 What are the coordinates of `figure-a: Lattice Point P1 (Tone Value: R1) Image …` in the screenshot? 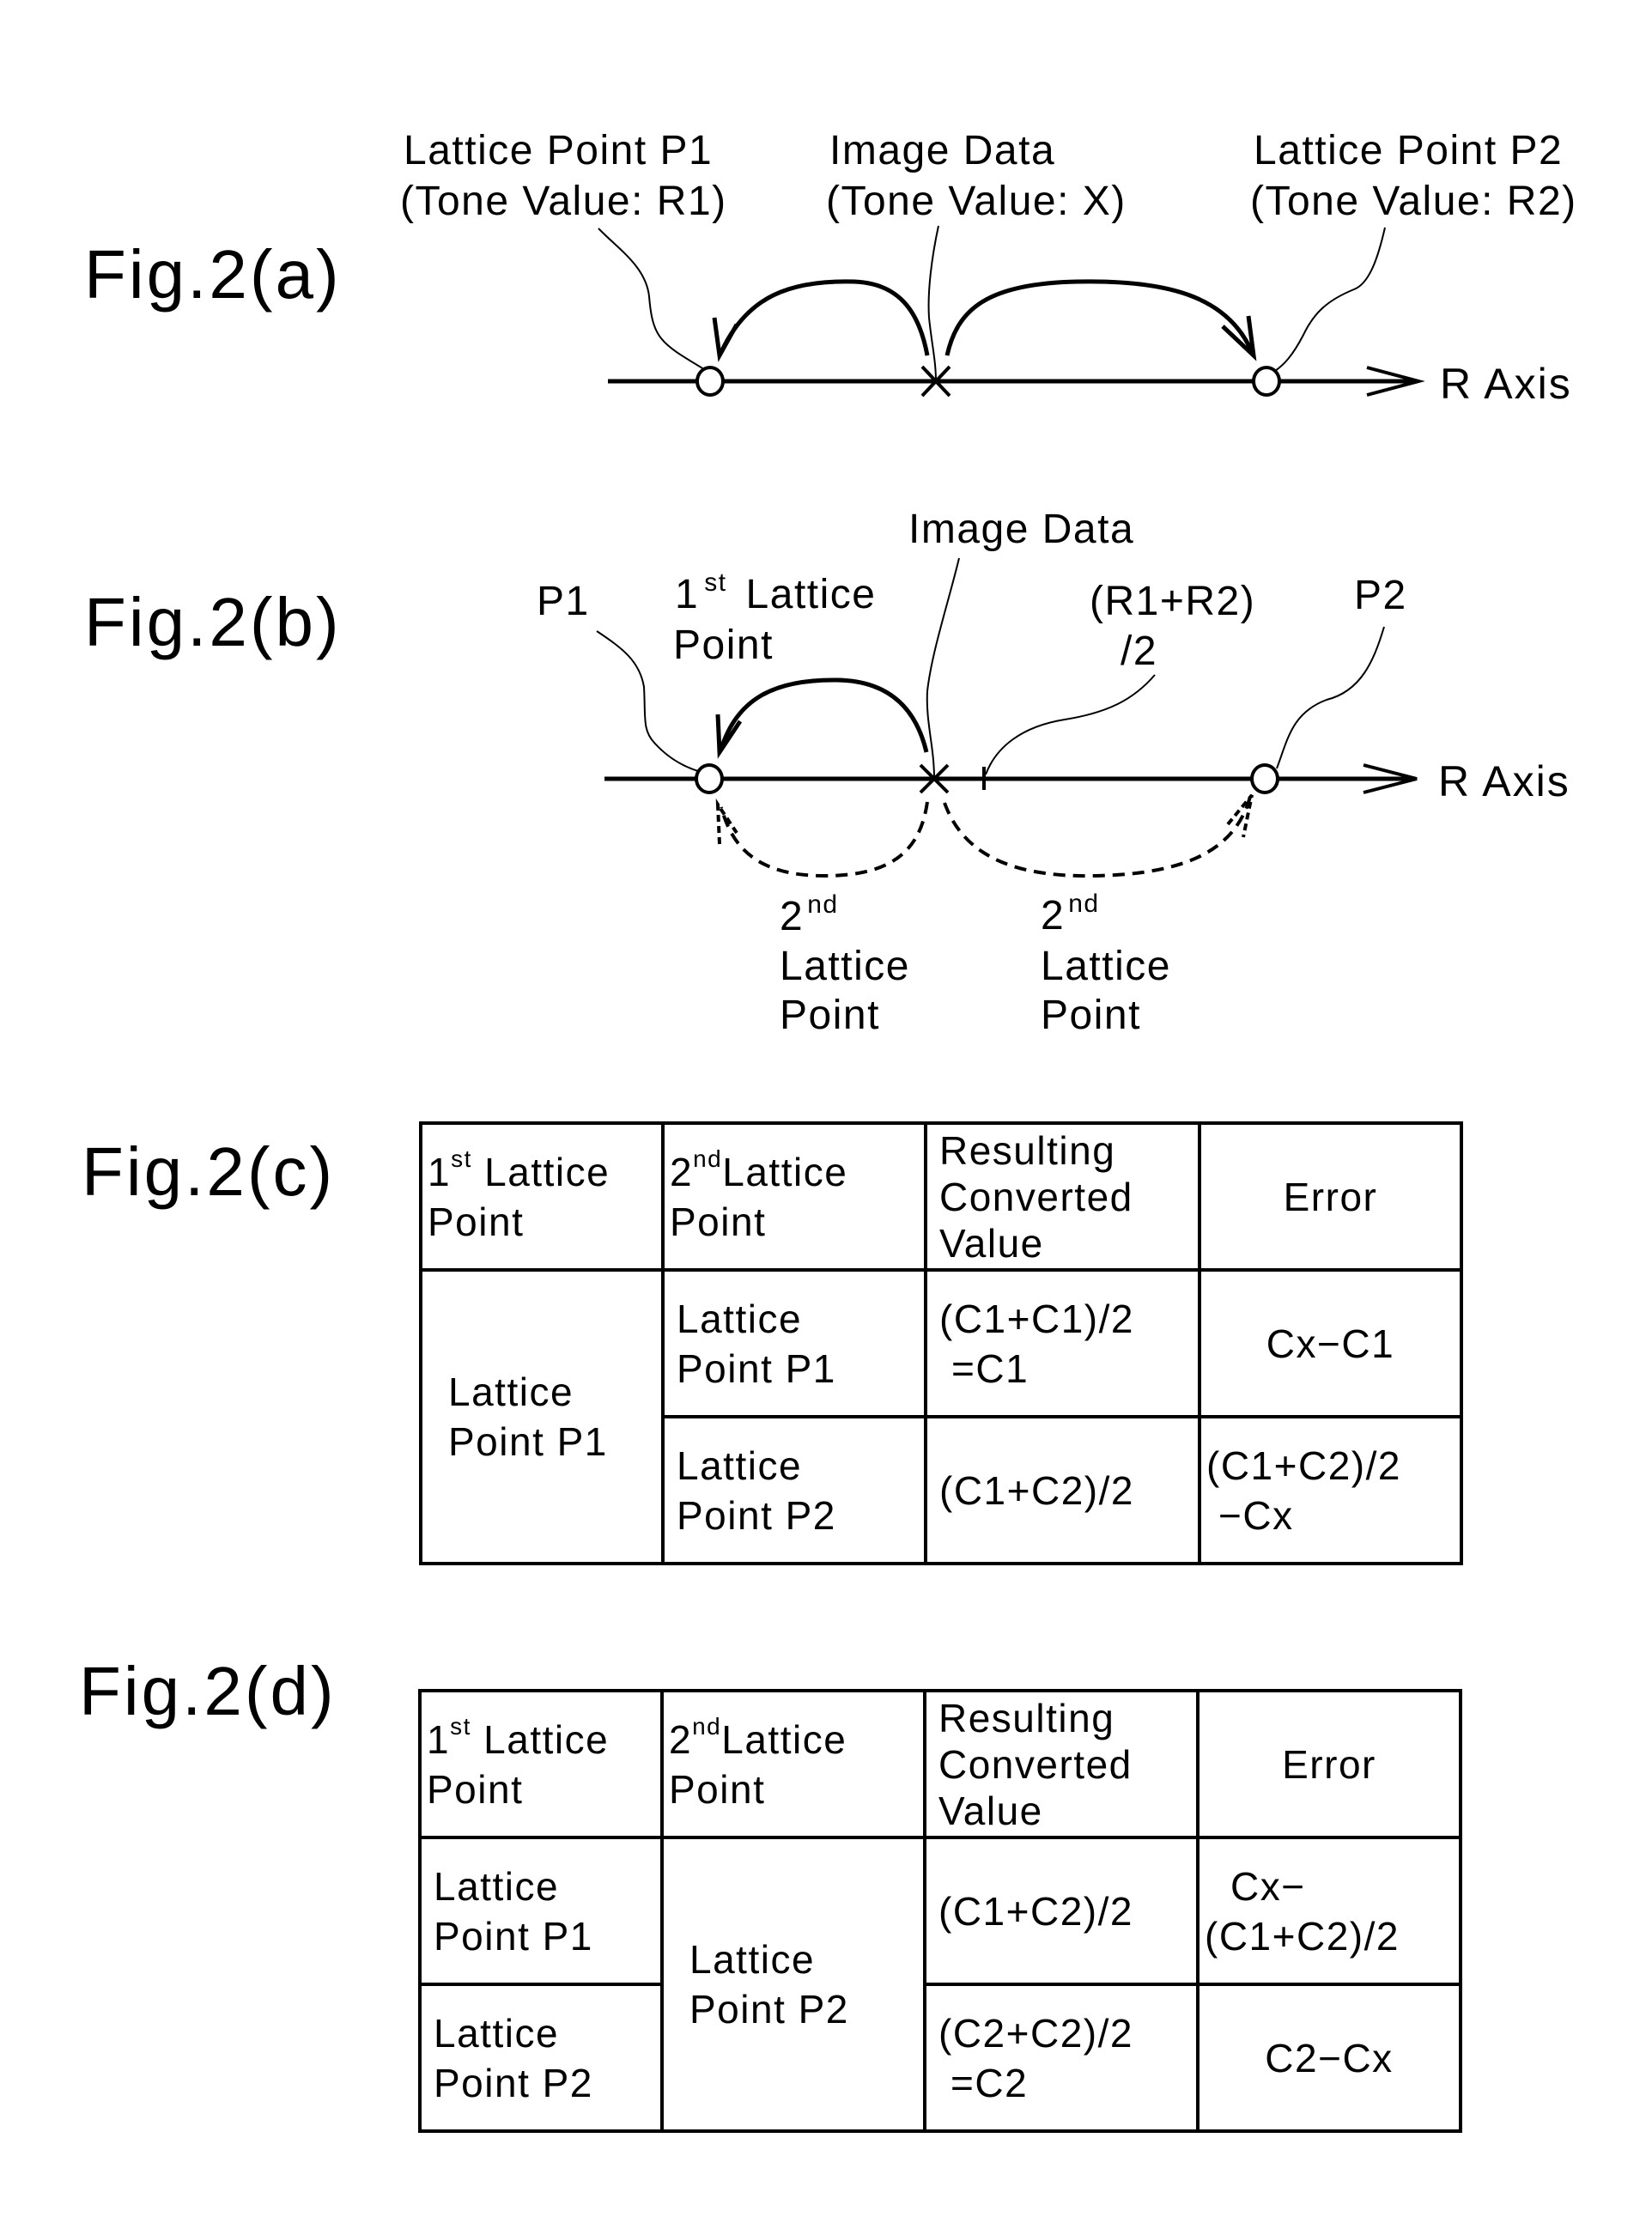 It's located at (988, 268).